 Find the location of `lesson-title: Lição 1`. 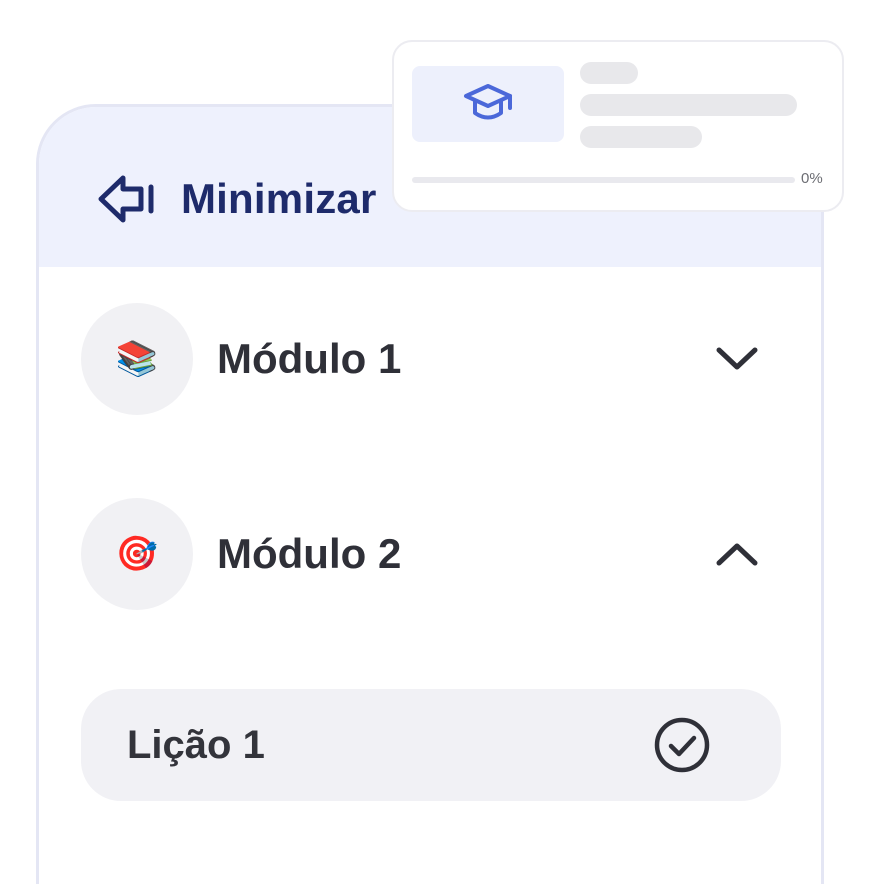

lesson-title: Lição 1 is located at coordinates (196, 744).